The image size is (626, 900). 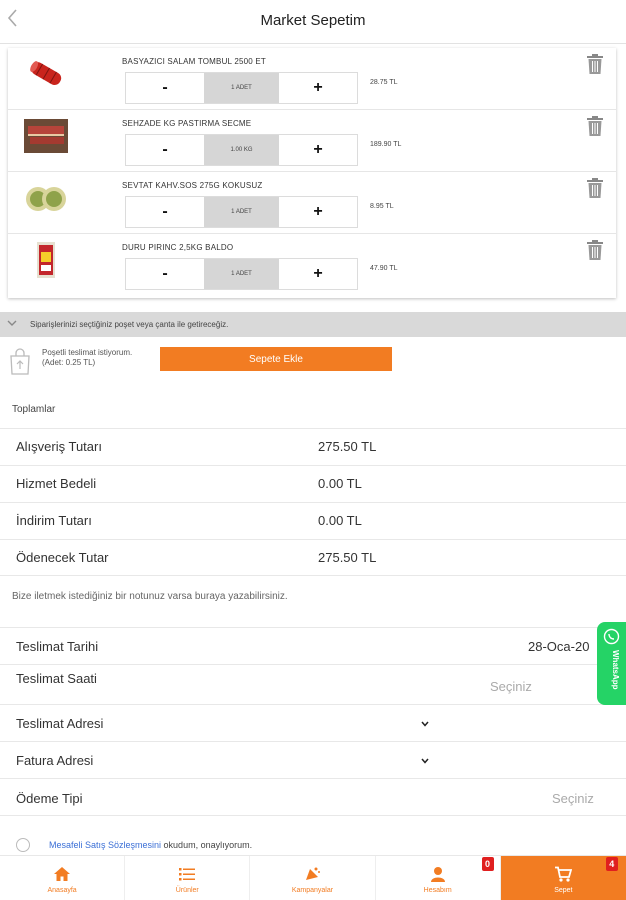 I want to click on product-image-salami, so click(x=46, y=73).